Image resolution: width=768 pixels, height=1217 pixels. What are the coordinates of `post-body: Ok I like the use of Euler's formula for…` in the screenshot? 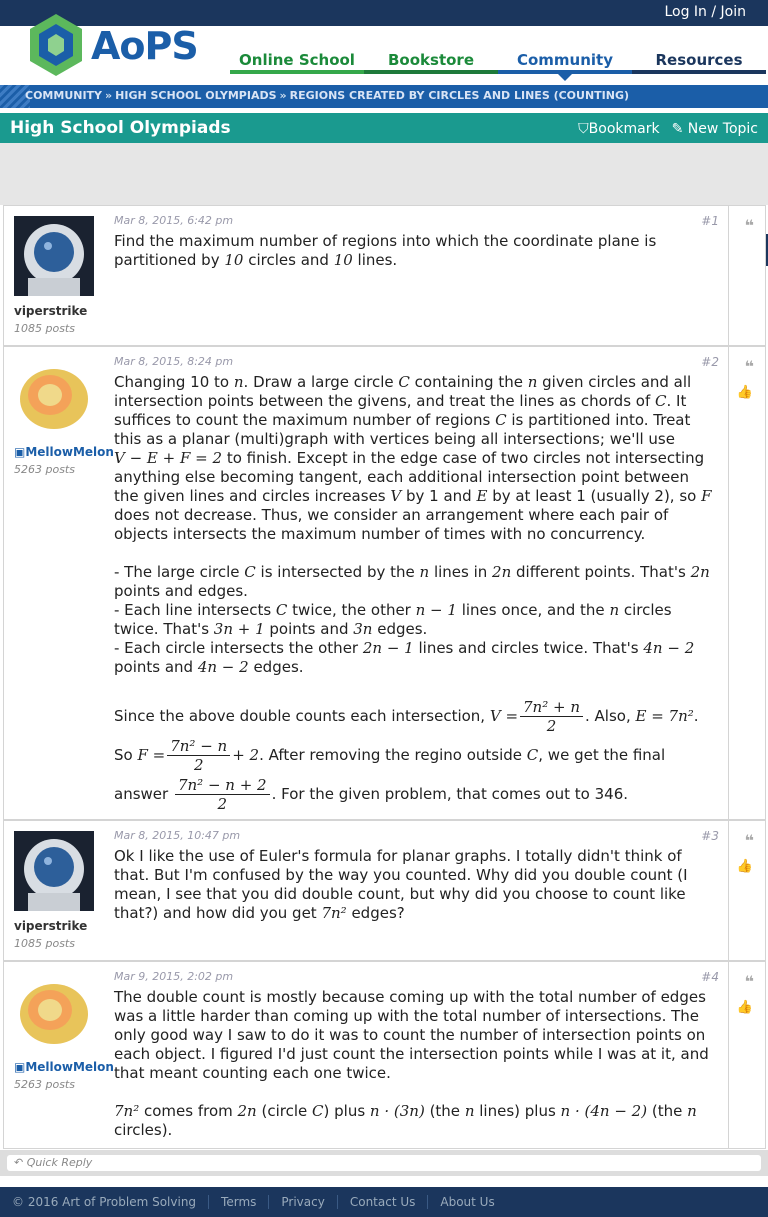 It's located at (401, 884).